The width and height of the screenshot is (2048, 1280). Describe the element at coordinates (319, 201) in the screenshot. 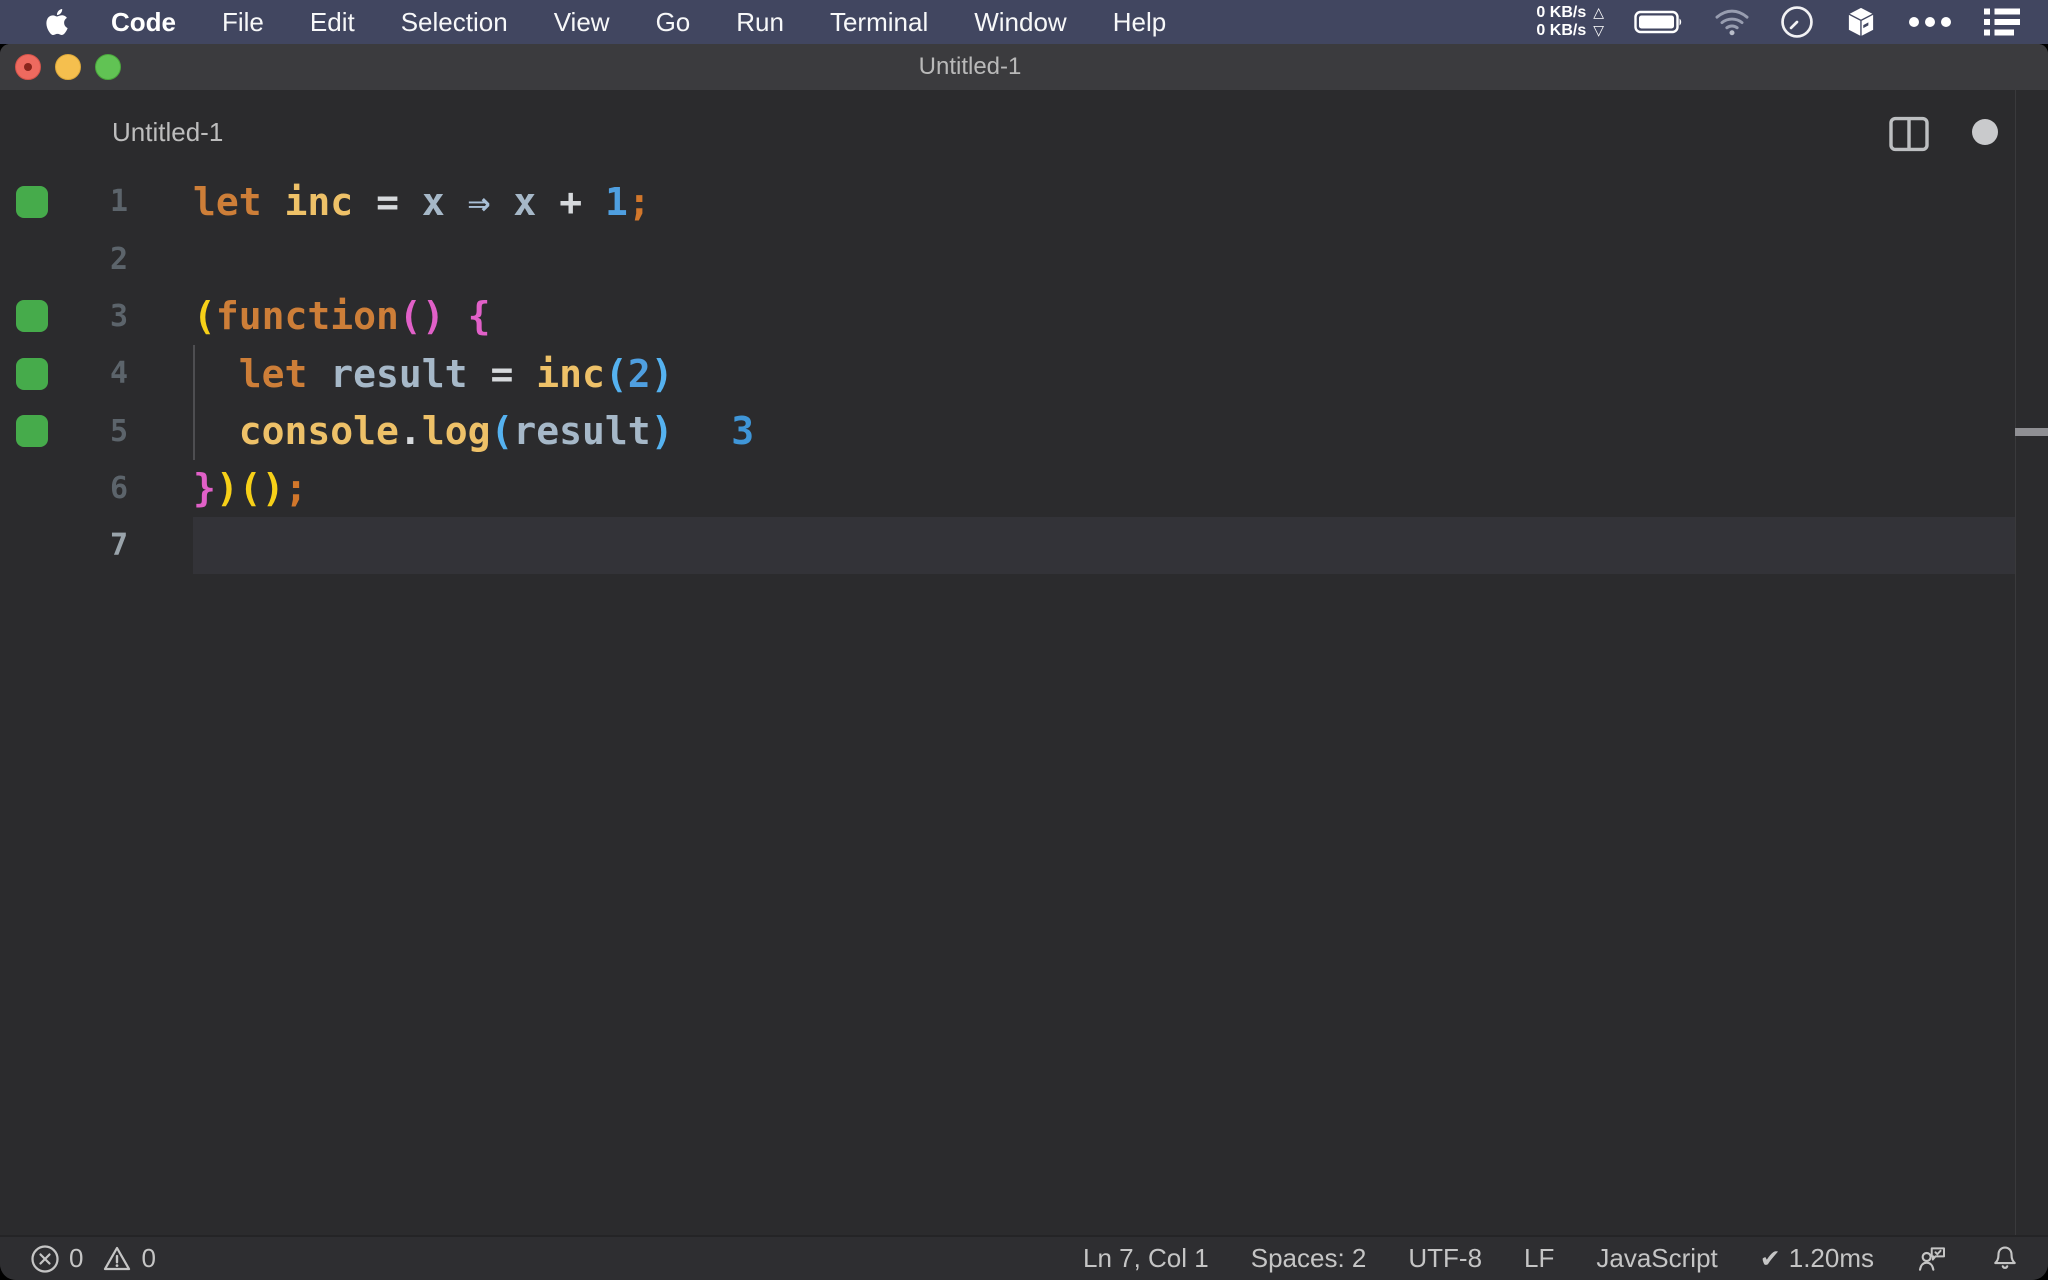

I see `code-token: inc` at that location.